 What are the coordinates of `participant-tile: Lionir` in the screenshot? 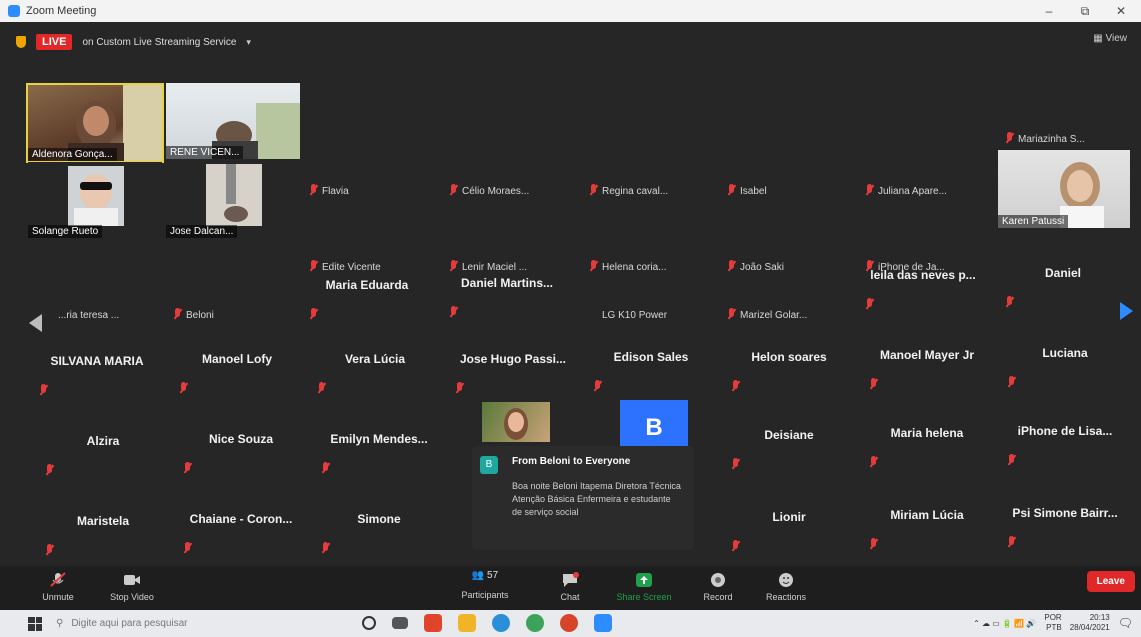 It's located at (789, 520).